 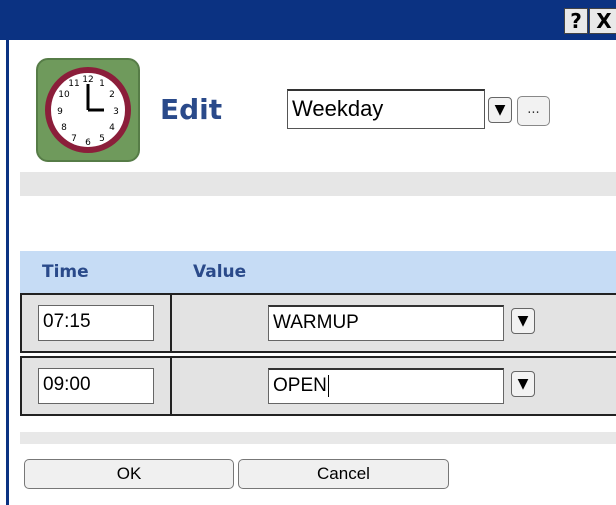 What do you see at coordinates (602, 21) in the screenshot?
I see `close-button: X` at bounding box center [602, 21].